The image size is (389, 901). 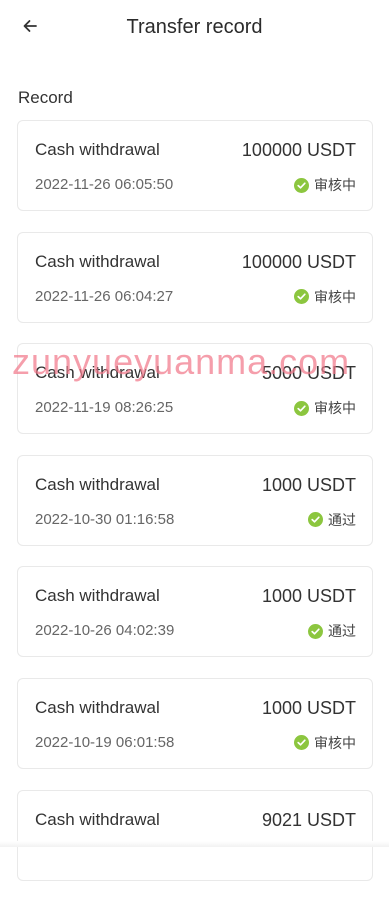 I want to click on record-amount: 9021 USDT, so click(x=309, y=820).